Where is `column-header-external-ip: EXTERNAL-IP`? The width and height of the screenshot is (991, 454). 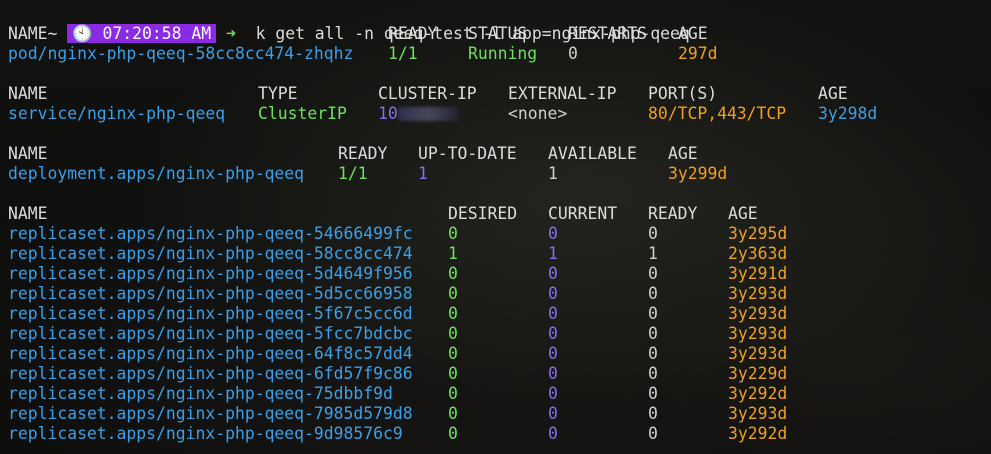 column-header-external-ip: EXTERNAL-IP is located at coordinates (562, 93).